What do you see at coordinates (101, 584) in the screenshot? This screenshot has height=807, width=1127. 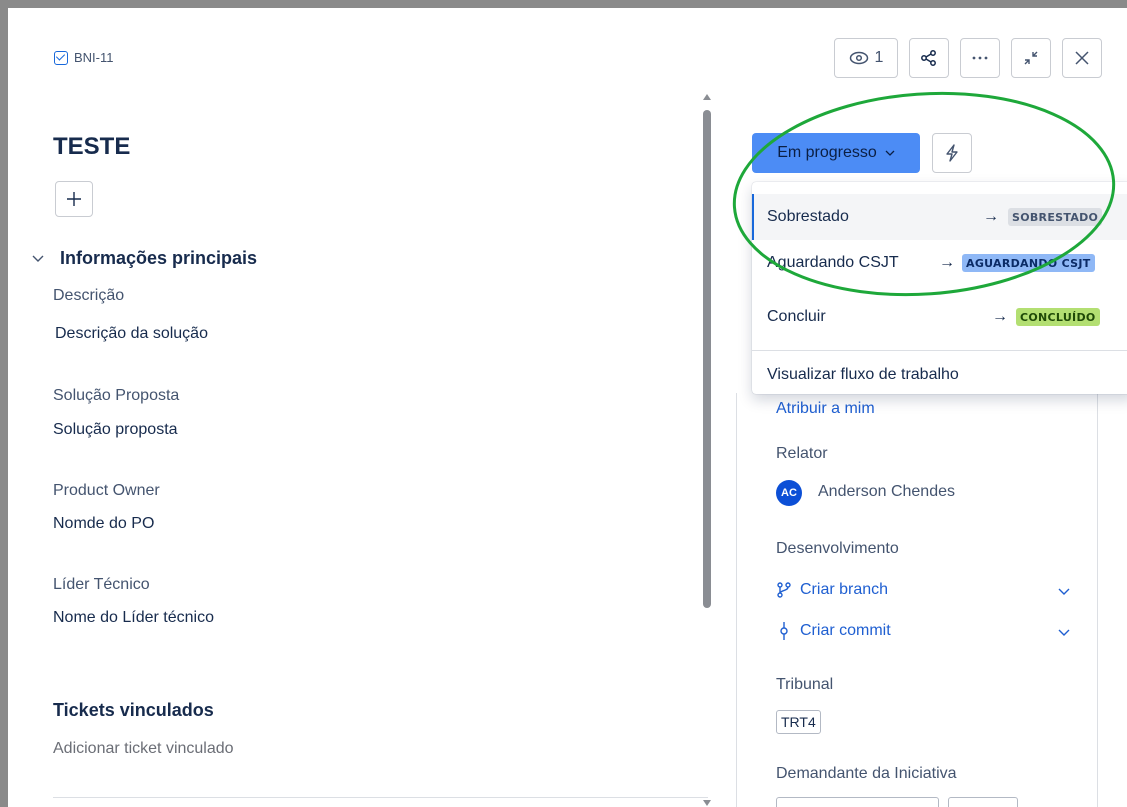 I see `tech-lead-label: Líder Técnico` at bounding box center [101, 584].